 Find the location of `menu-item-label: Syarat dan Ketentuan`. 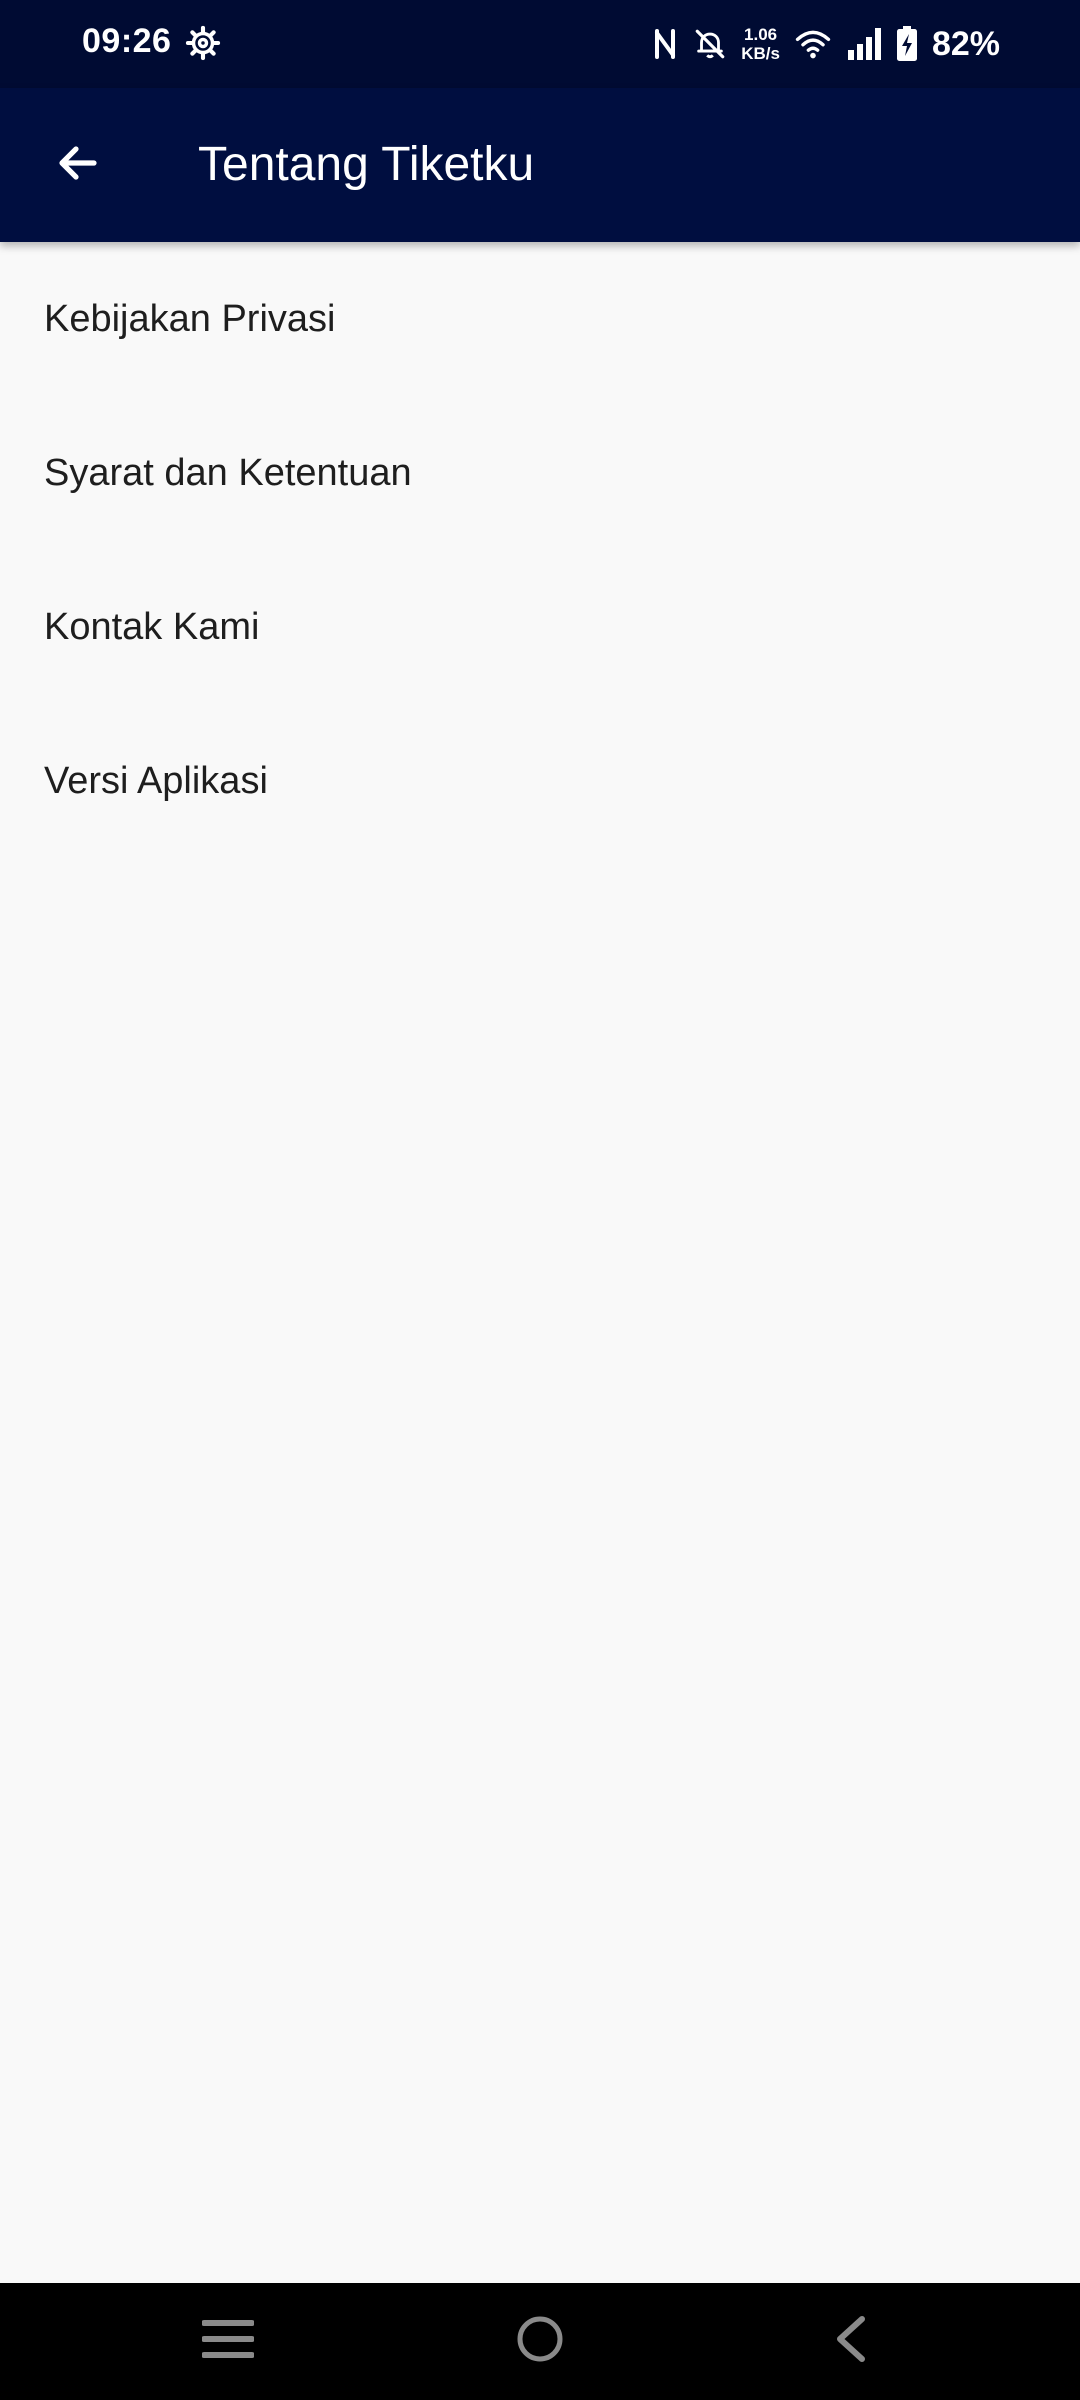

menu-item-label: Syarat dan Ketentuan is located at coordinates (228, 472).